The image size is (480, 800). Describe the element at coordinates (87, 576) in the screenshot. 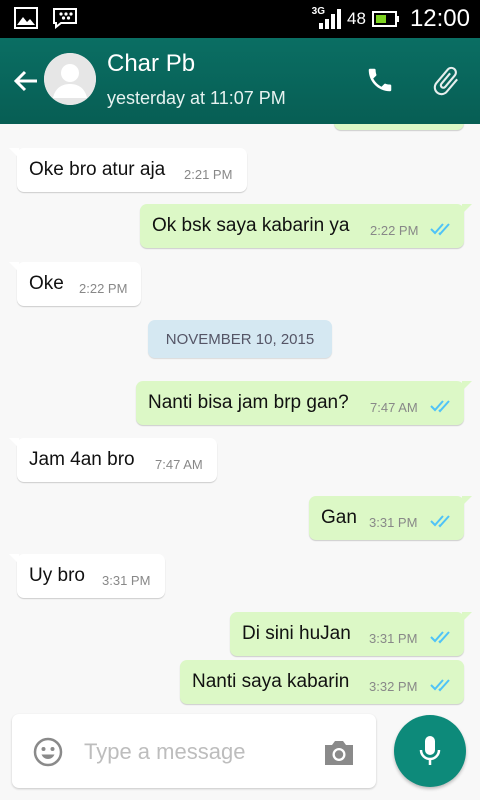

I see `message-bubble-incoming: Uy bro 3:31 PM` at that location.